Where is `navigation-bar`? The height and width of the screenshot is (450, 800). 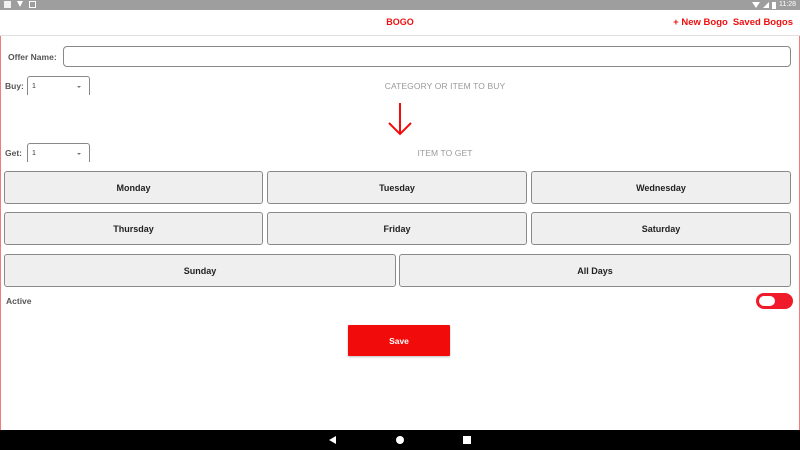 navigation-bar is located at coordinates (400, 440).